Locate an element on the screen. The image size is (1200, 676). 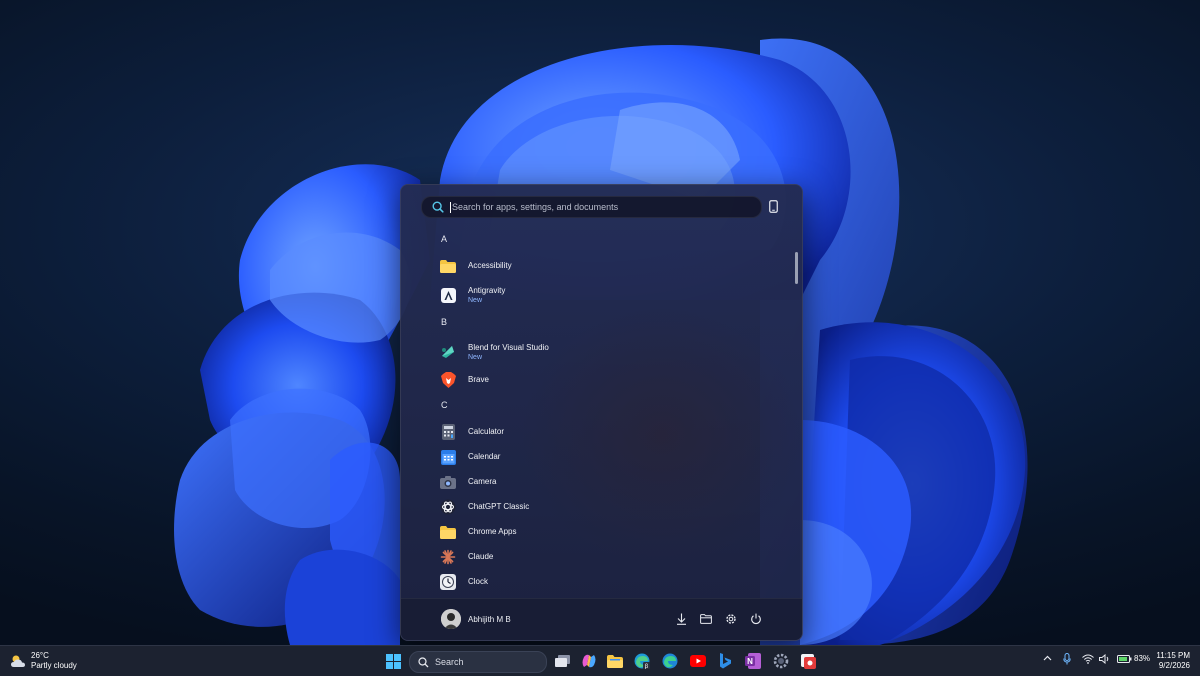
app-name: Blend for Visual Studio is located at coordinates (508, 347).